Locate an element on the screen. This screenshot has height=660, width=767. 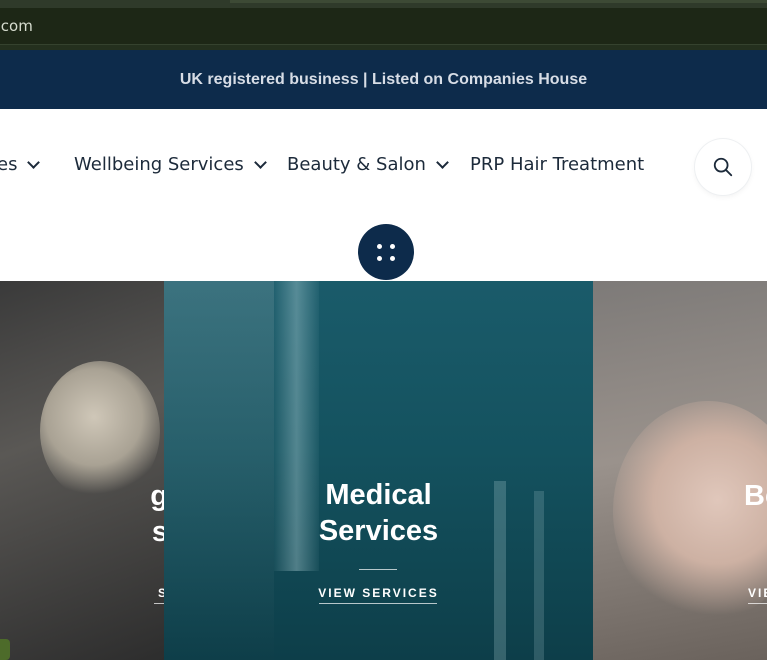
nav-item-label: PRP Hair Treatment is located at coordinates (557, 164).